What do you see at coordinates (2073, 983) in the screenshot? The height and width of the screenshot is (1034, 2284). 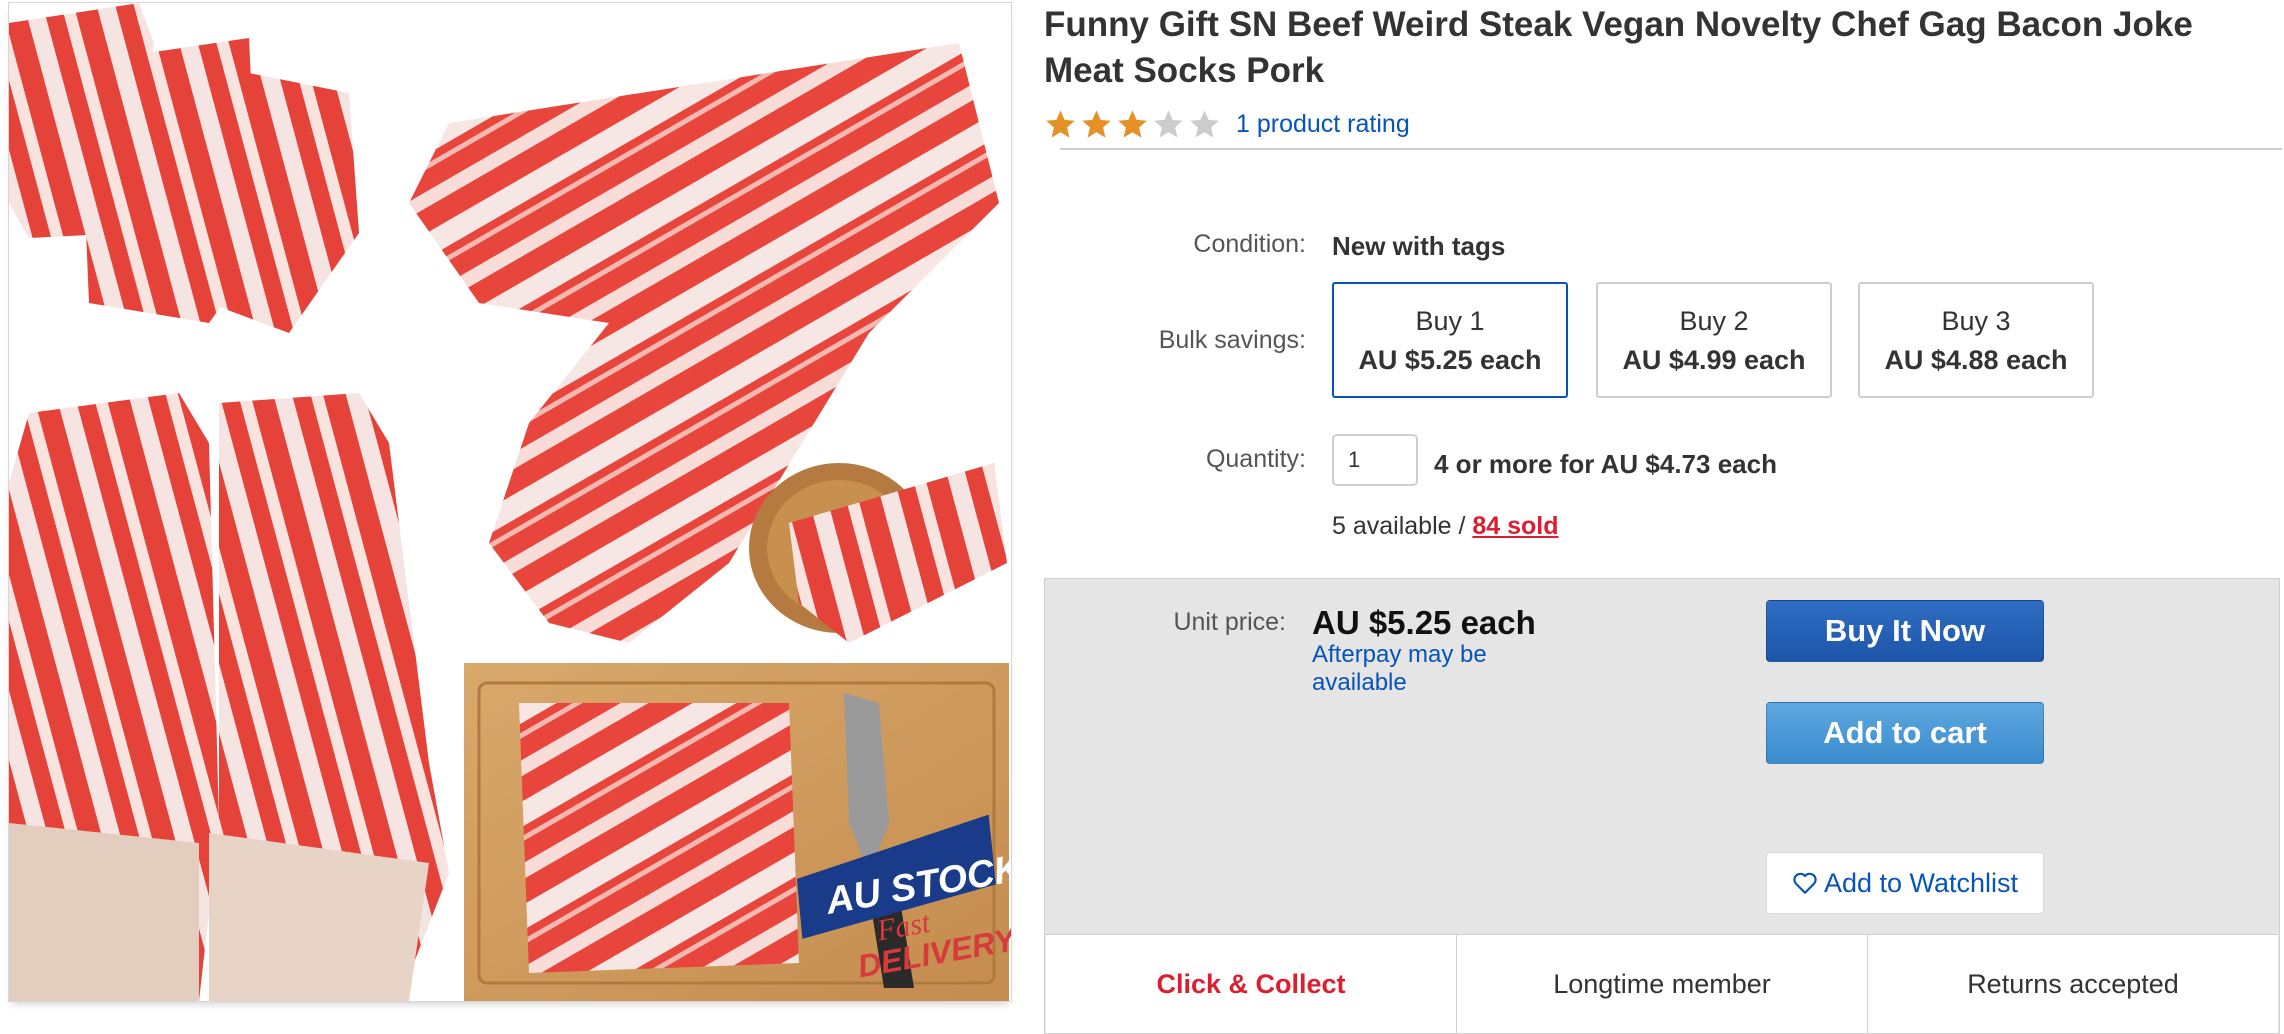 I see `feature-returns-accepted: Returns accepted` at bounding box center [2073, 983].